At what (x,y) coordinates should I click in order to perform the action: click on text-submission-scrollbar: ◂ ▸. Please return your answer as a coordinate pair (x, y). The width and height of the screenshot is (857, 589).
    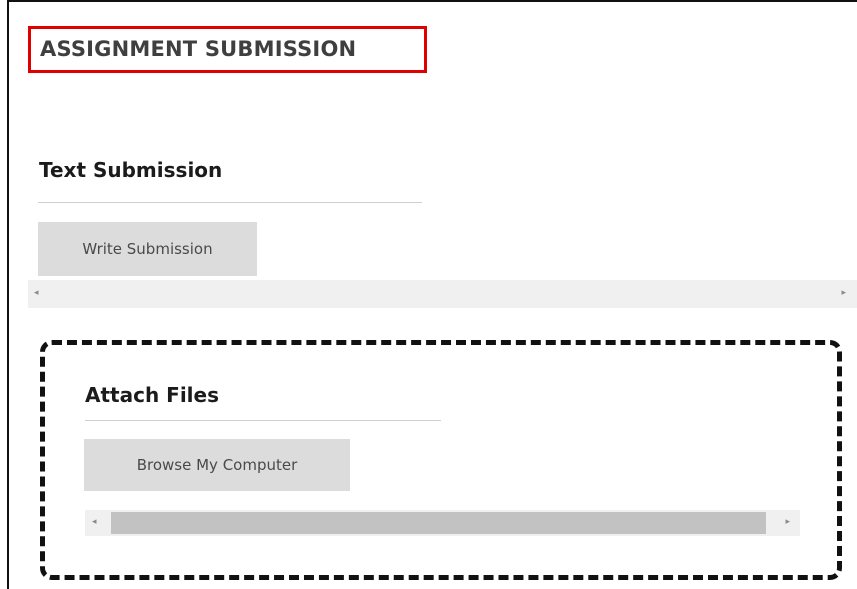
    Looking at the image, I should click on (442, 294).